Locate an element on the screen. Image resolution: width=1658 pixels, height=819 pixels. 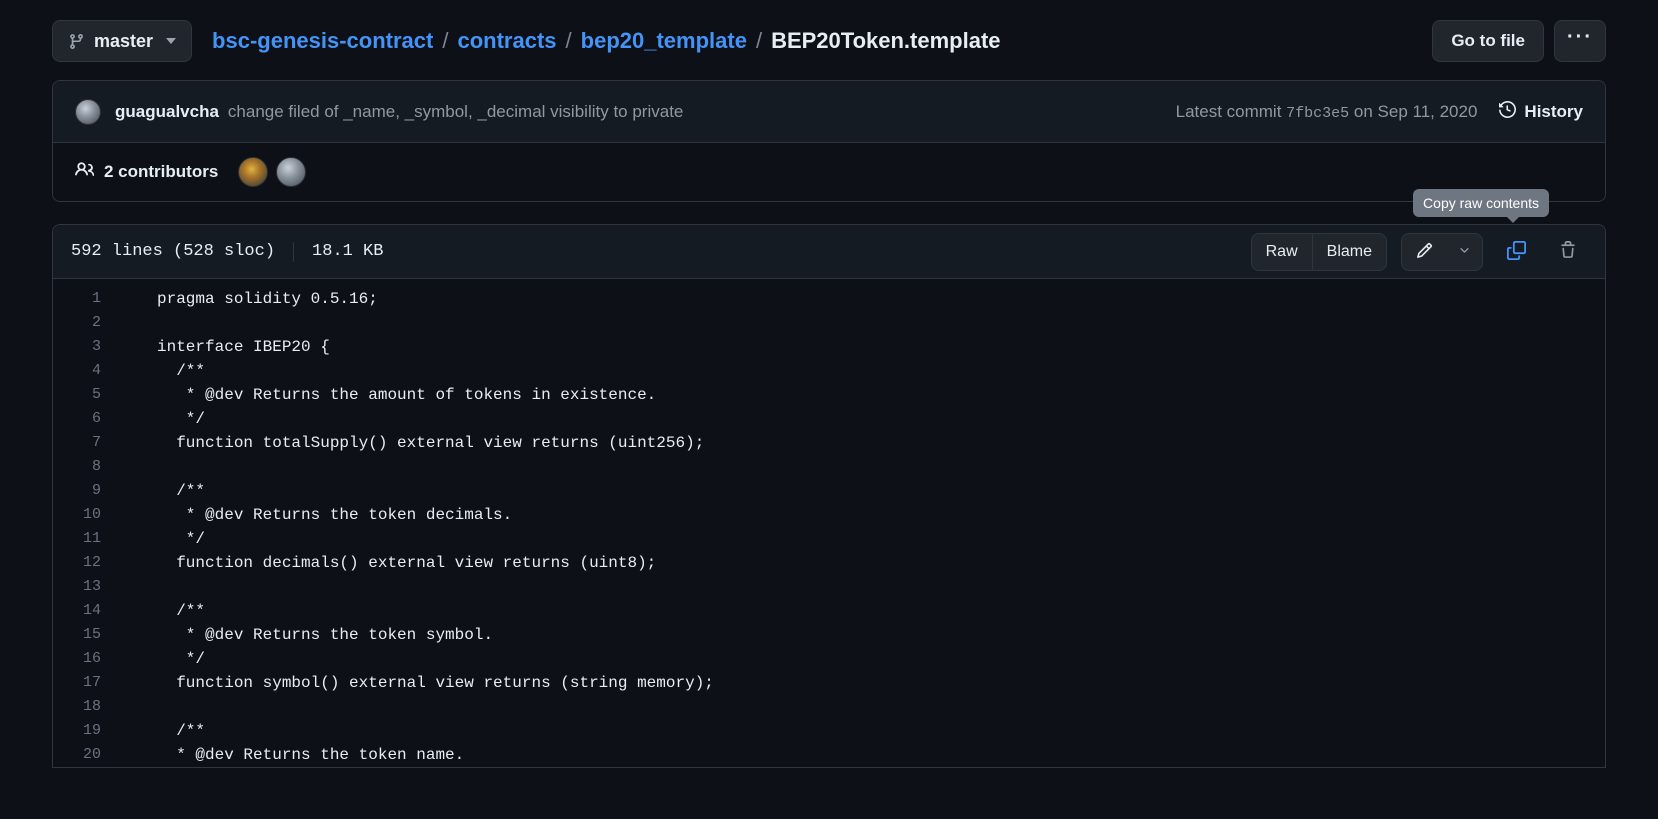
code-line: interface IBEP20 { is located at coordinates (243, 347).